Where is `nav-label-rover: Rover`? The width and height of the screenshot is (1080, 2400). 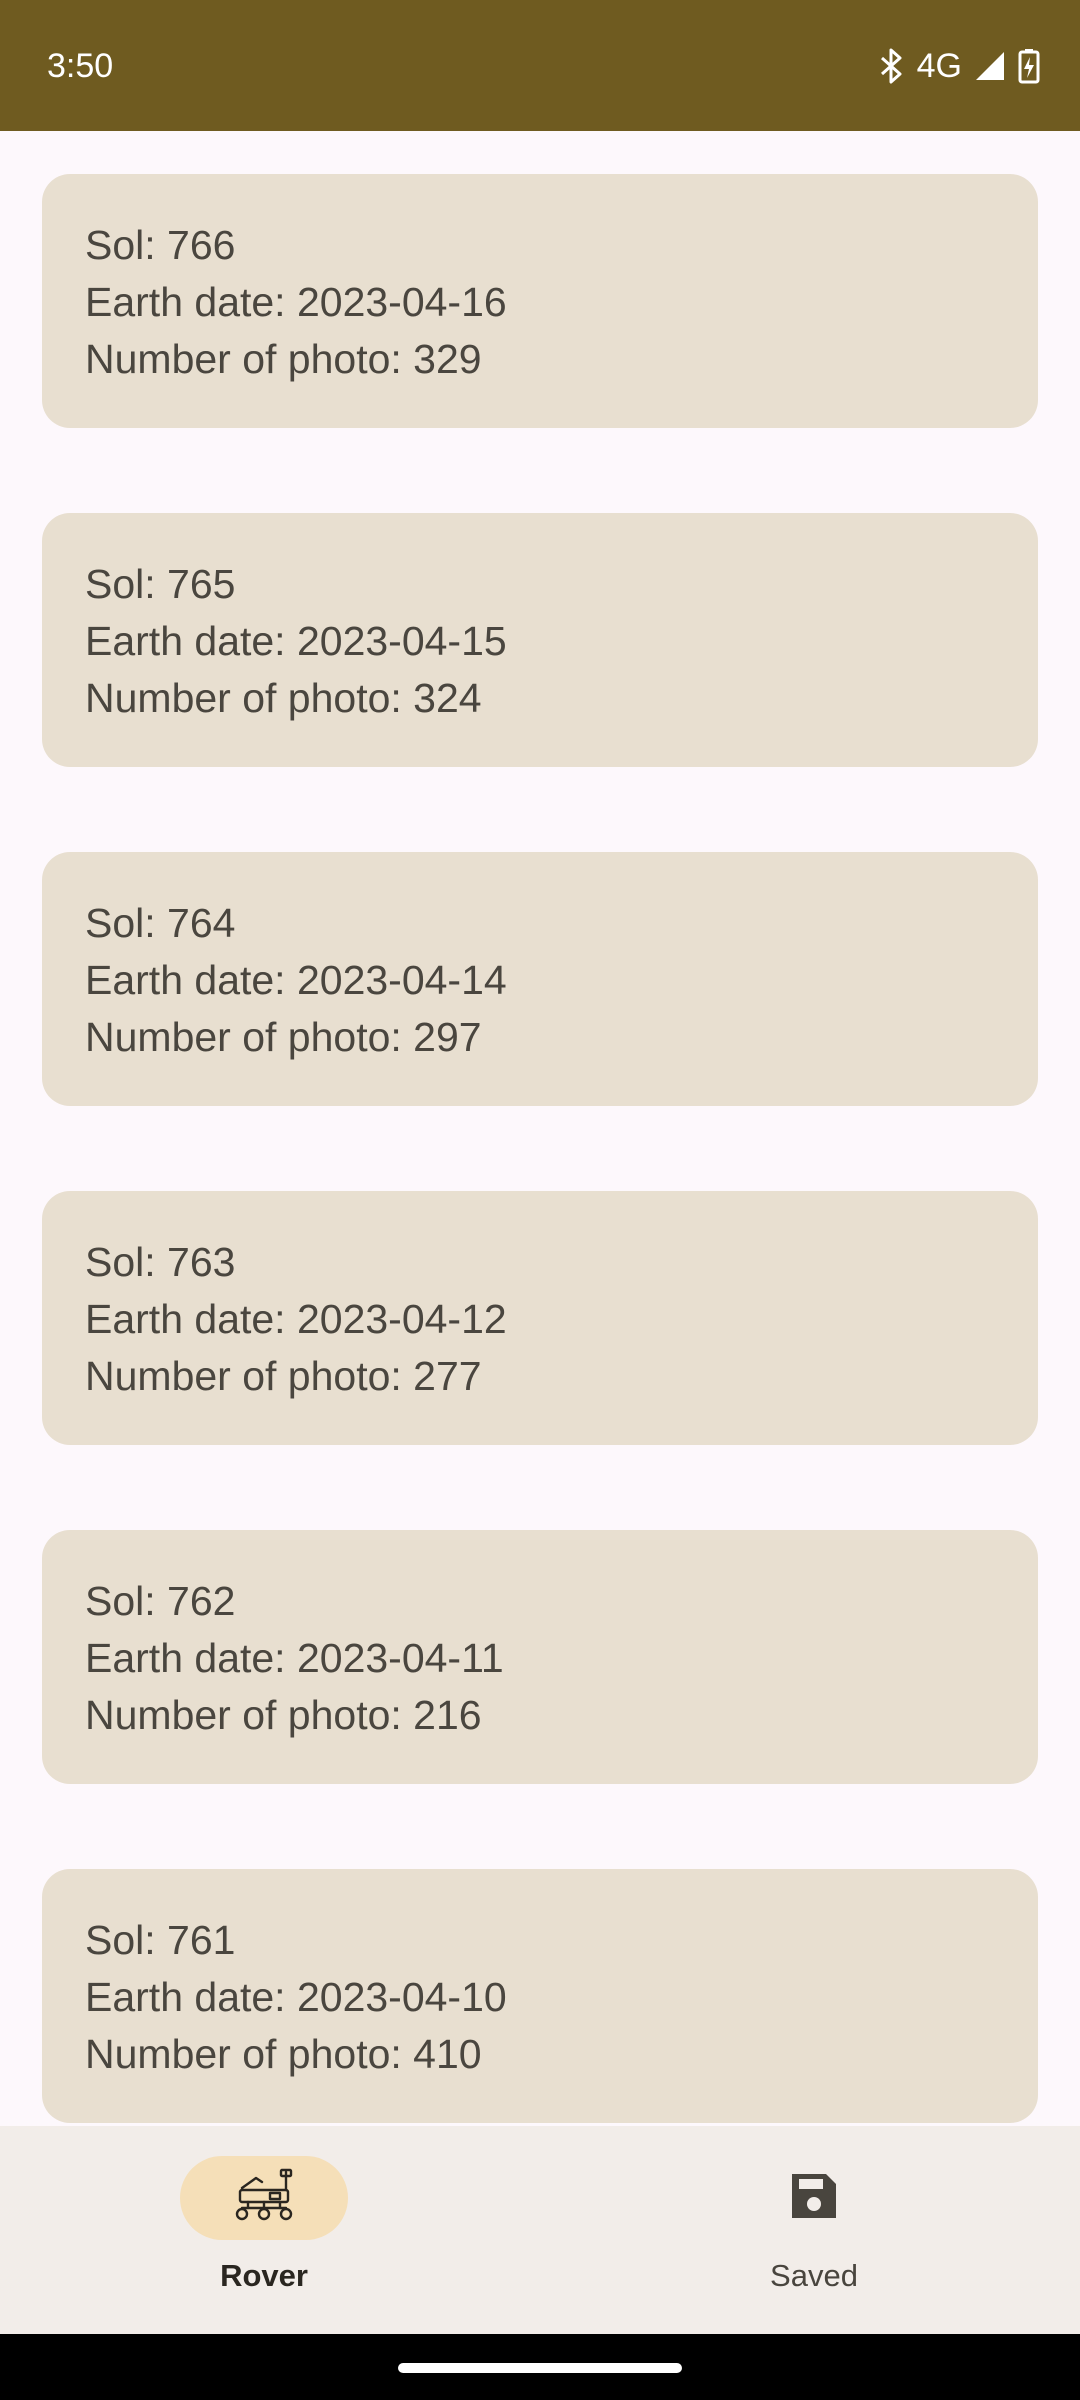 nav-label-rover: Rover is located at coordinates (264, 2275).